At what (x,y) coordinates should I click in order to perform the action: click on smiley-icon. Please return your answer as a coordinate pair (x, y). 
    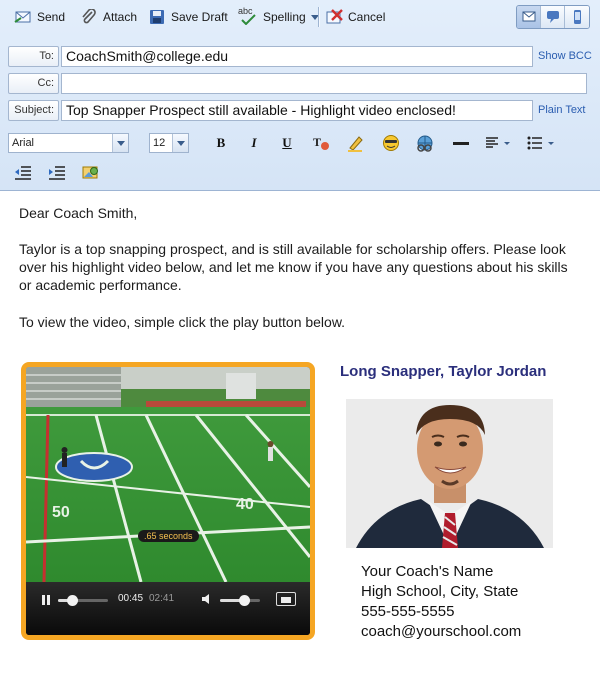
    Looking at the image, I should click on (391, 143).